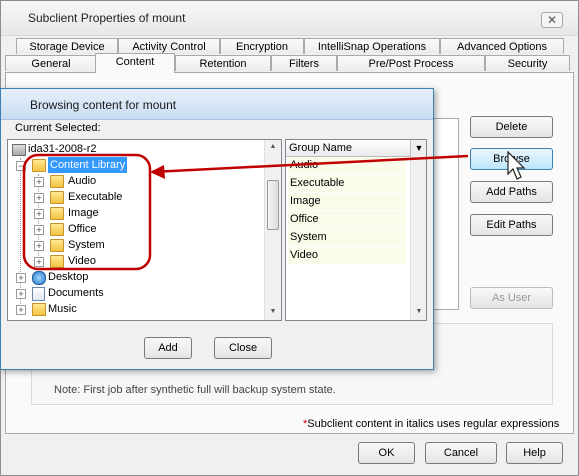 This screenshot has width=579, height=476. I want to click on cancel-button: Cancel, so click(461, 453).